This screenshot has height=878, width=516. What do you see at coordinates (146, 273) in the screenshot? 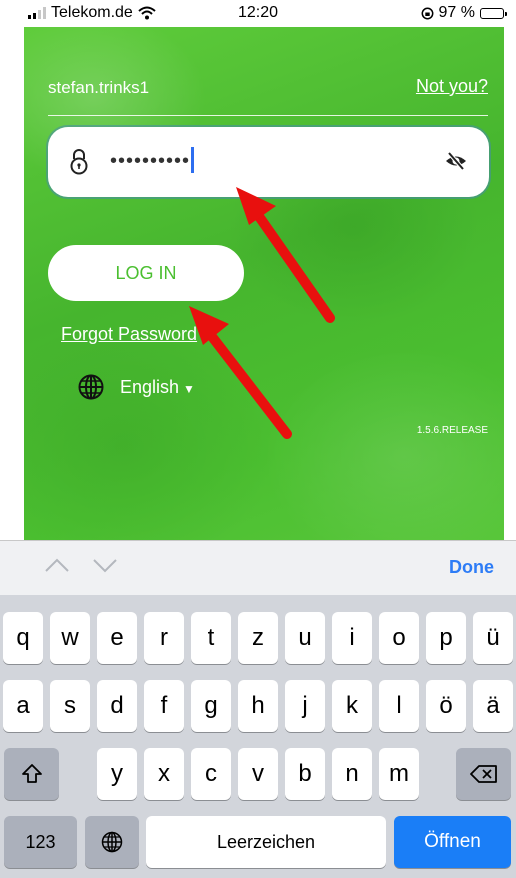
I see `login-button: LOG IN` at bounding box center [146, 273].